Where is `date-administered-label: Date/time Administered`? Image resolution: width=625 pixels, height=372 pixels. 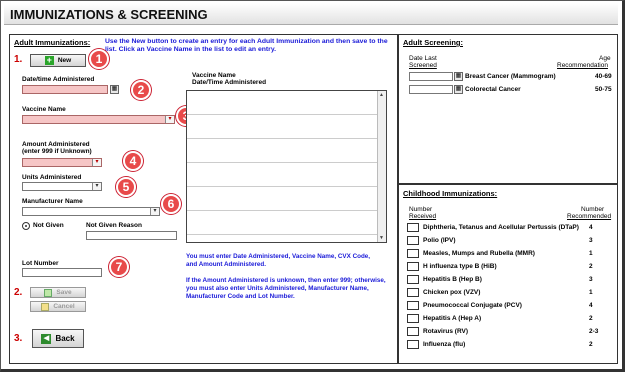
date-administered-label: Date/time Administered is located at coordinates (58, 79).